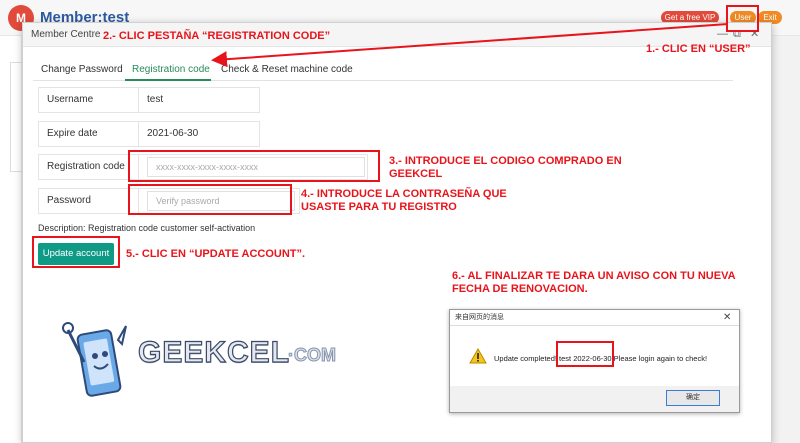 Image resolution: width=800 pixels, height=443 pixels. I want to click on background-panel-edge, so click(16, 117).